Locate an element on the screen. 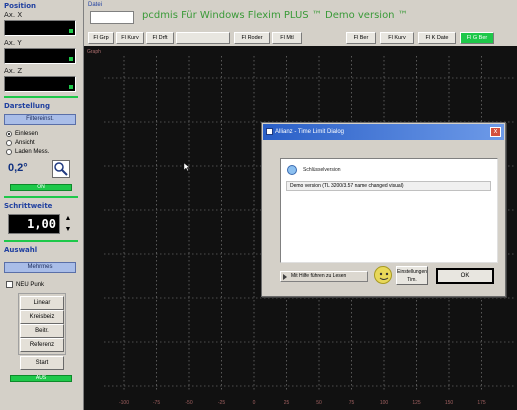 Image resolution: width=517 pixels, height=410 pixels. position-title: Position is located at coordinates (20, 6).